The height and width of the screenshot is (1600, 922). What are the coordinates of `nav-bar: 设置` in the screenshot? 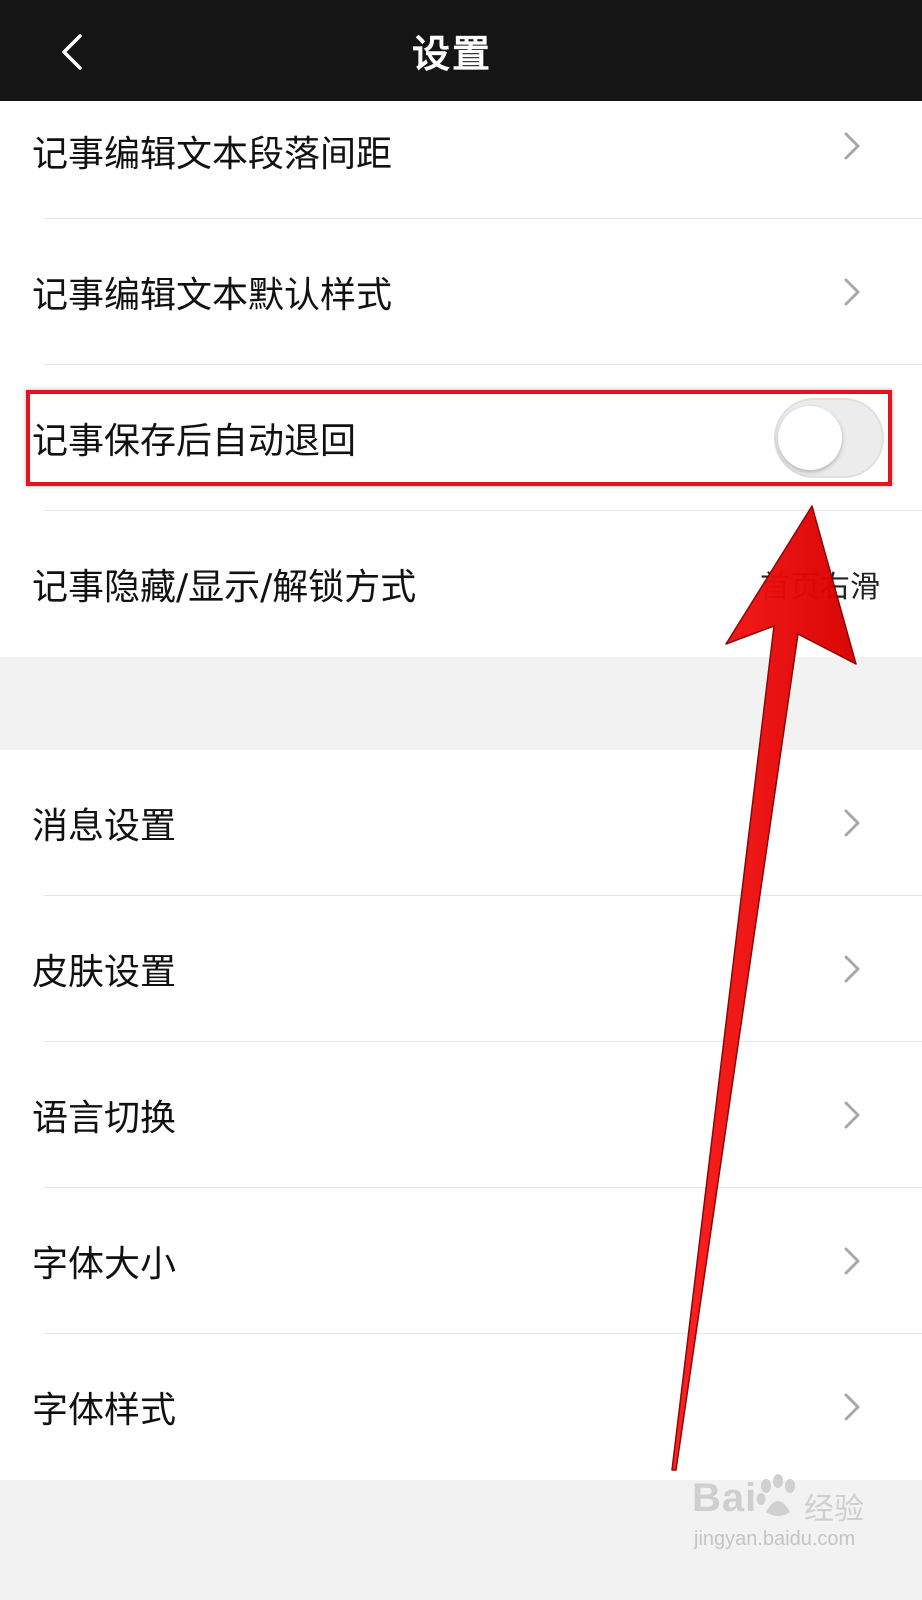 It's located at (461, 50).